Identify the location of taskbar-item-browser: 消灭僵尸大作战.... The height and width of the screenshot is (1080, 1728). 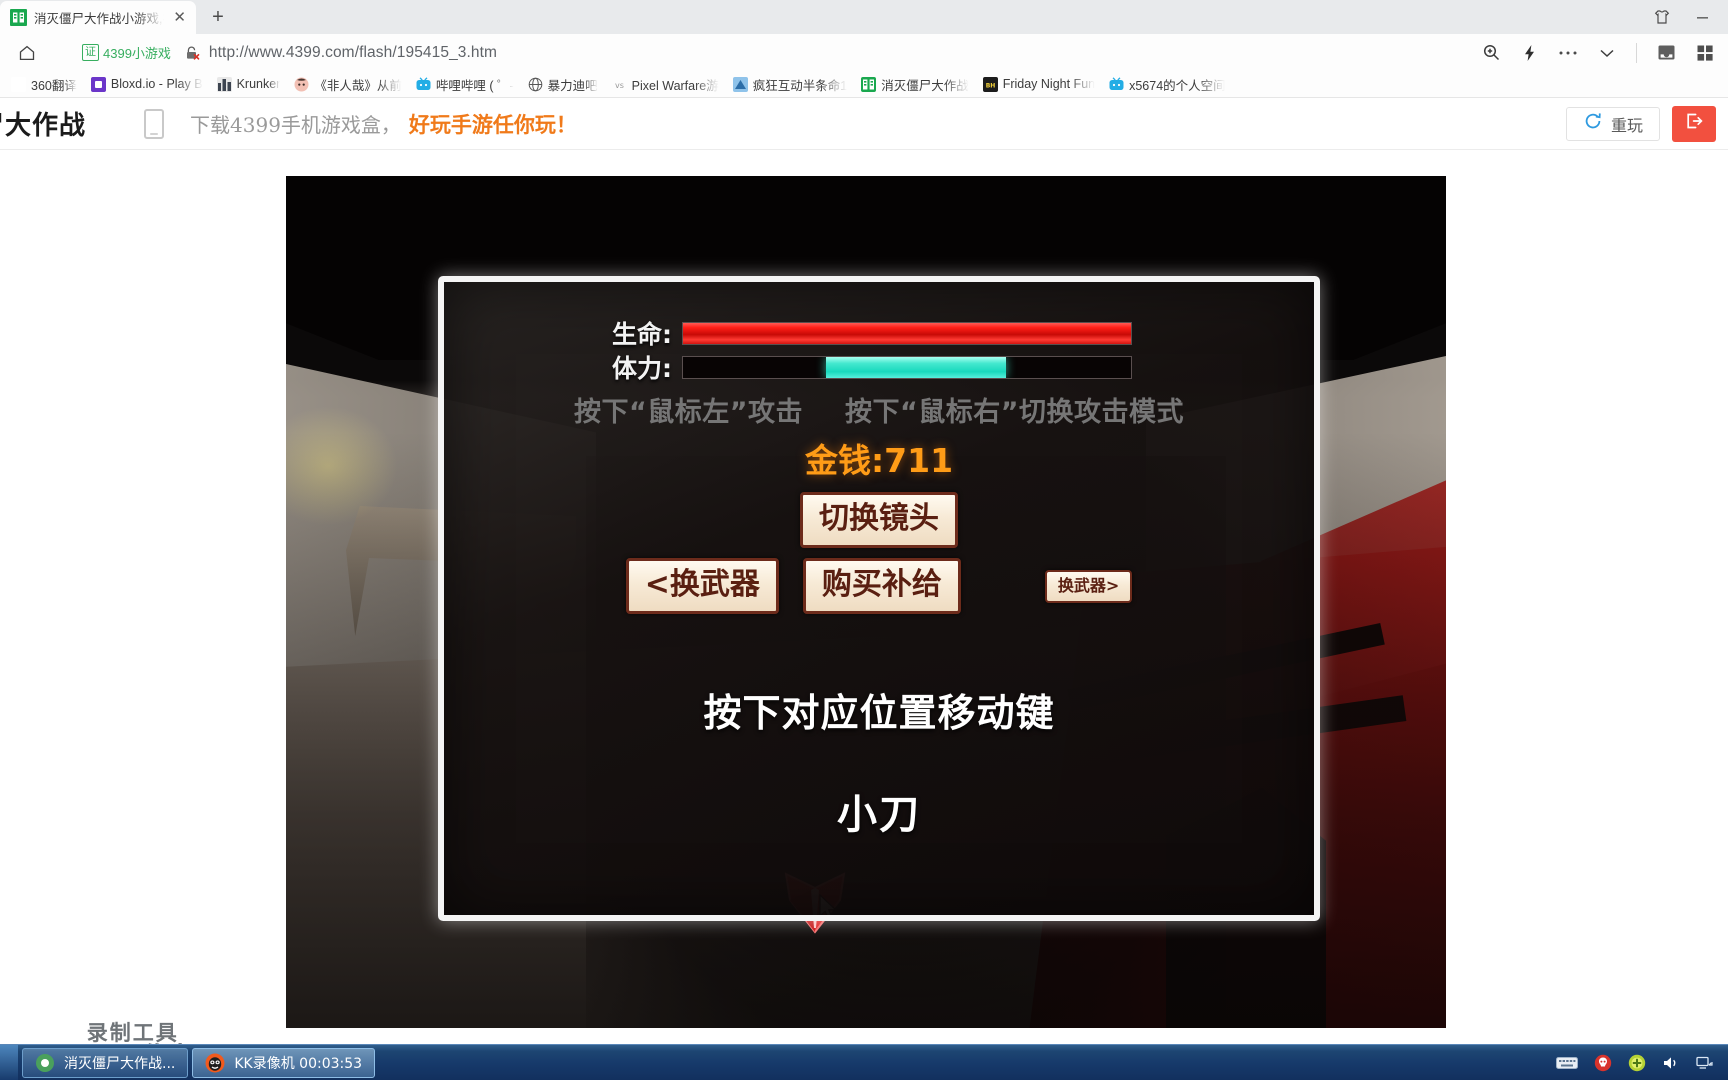
(105, 1062).